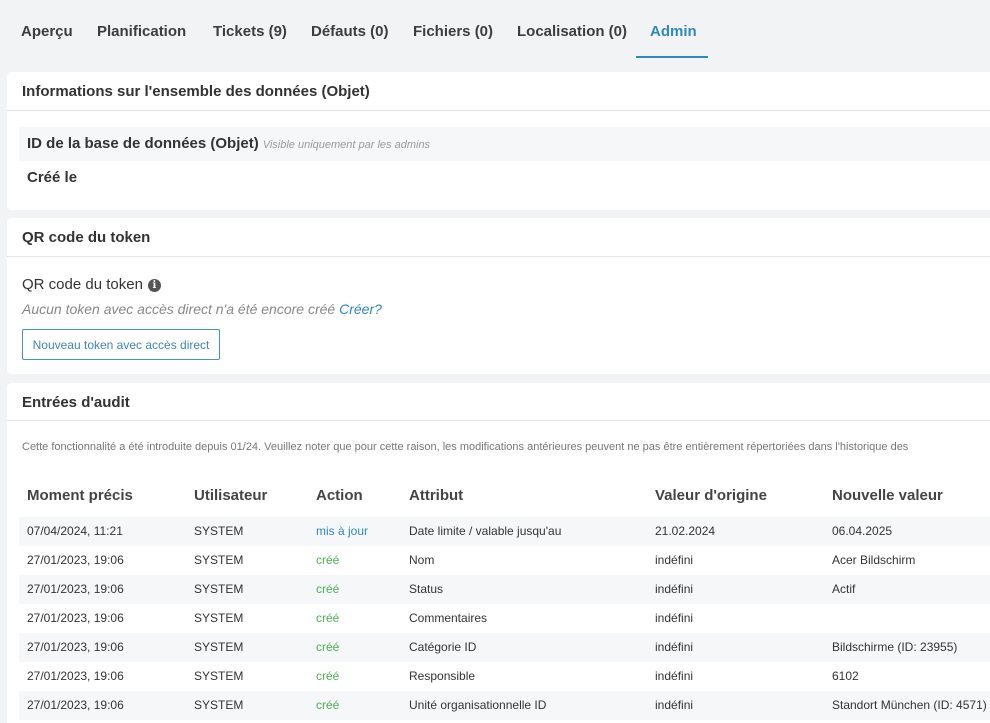  I want to click on col-header-time: Moment précis, so click(80, 495).